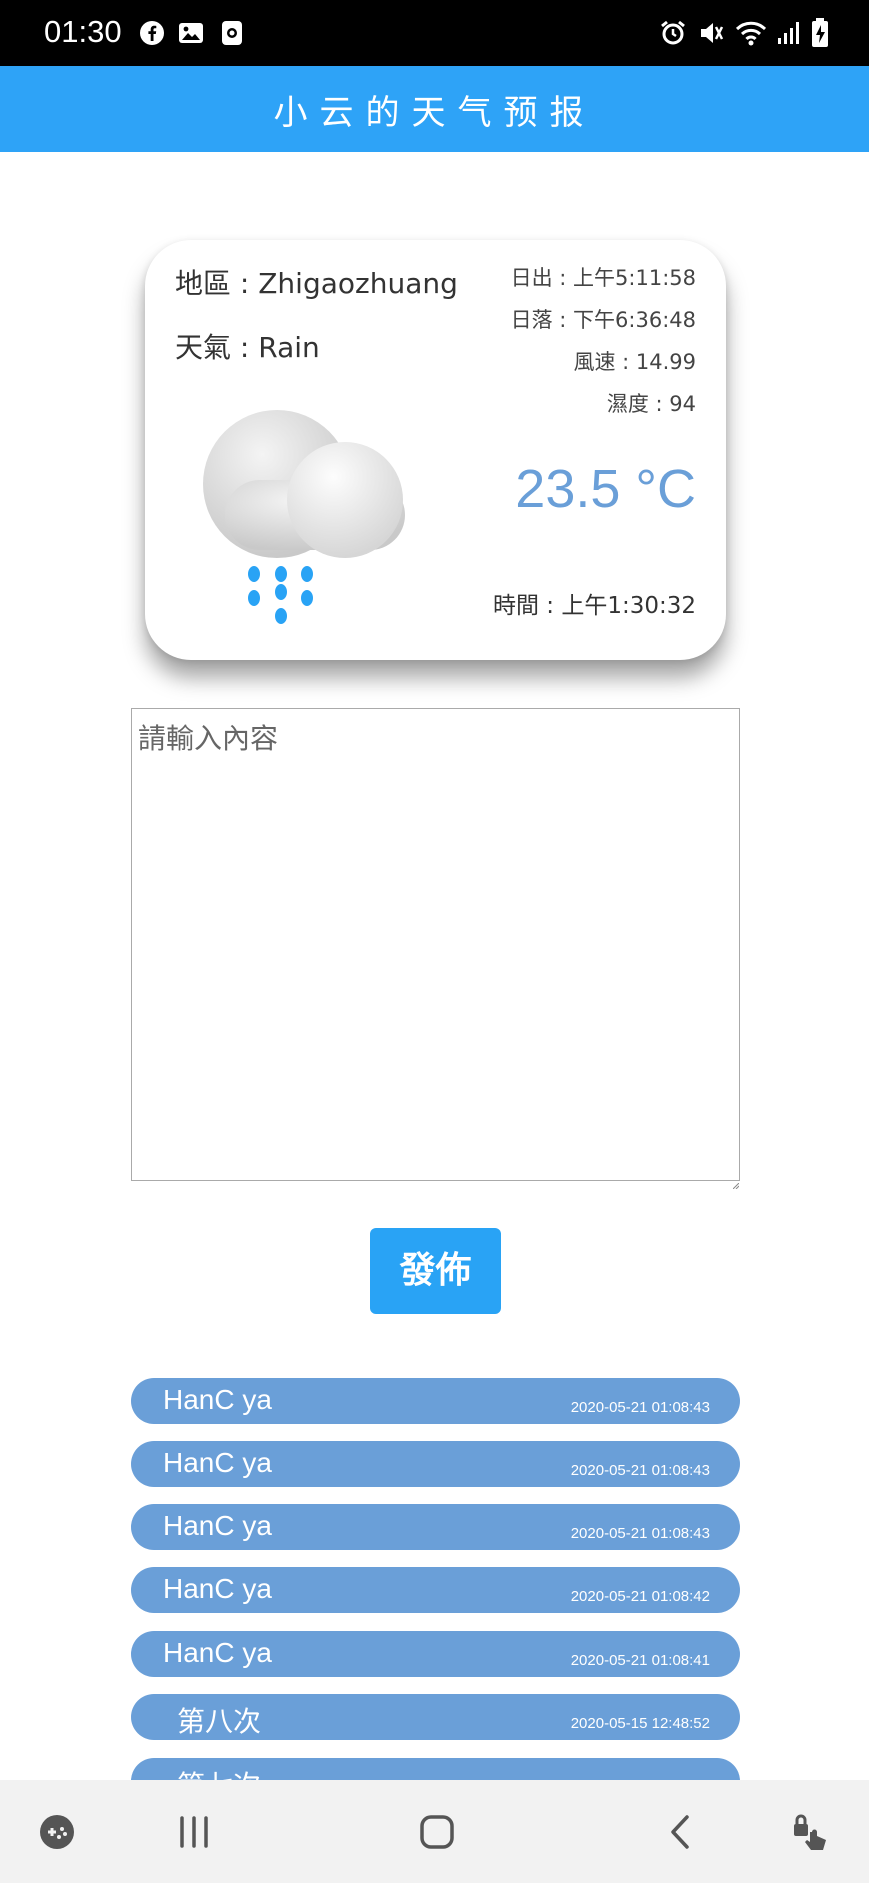 The width and height of the screenshot is (869, 1883). Describe the element at coordinates (673, 35) in the screenshot. I see `alarm-icon` at that location.